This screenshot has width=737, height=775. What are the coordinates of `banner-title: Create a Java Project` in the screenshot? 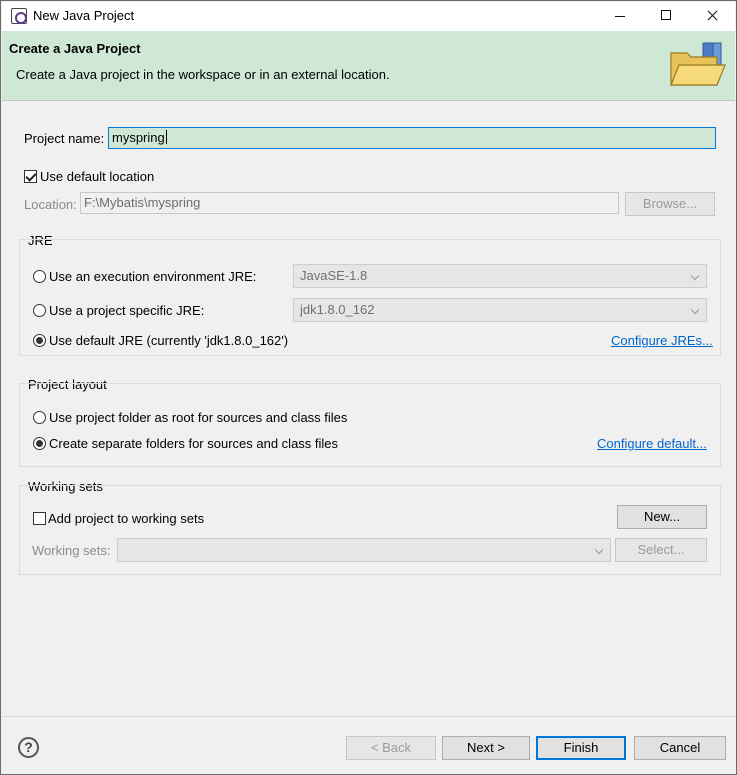 It's located at (75, 48).